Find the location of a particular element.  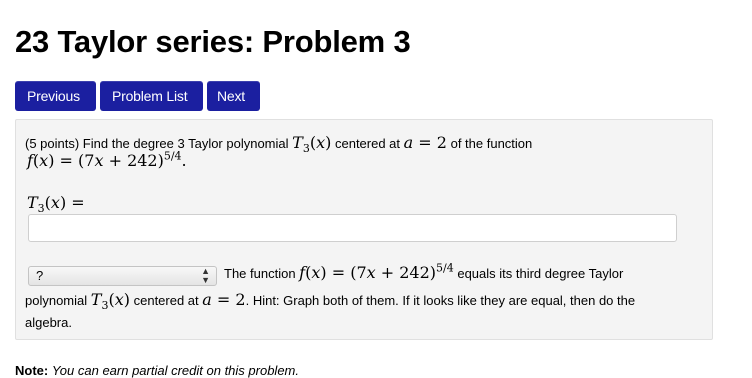

a-value: 2 is located at coordinates (441, 142).